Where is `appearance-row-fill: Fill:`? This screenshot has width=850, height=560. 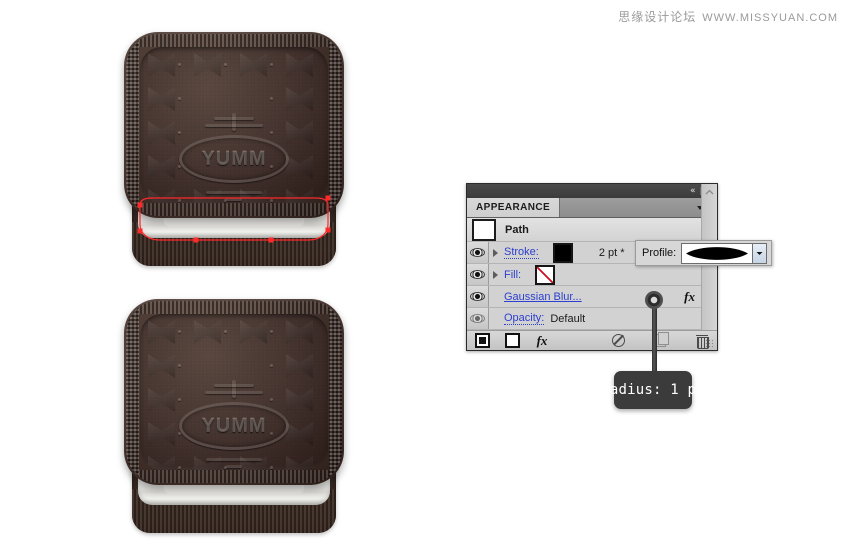
appearance-row-fill: Fill: is located at coordinates (592, 275).